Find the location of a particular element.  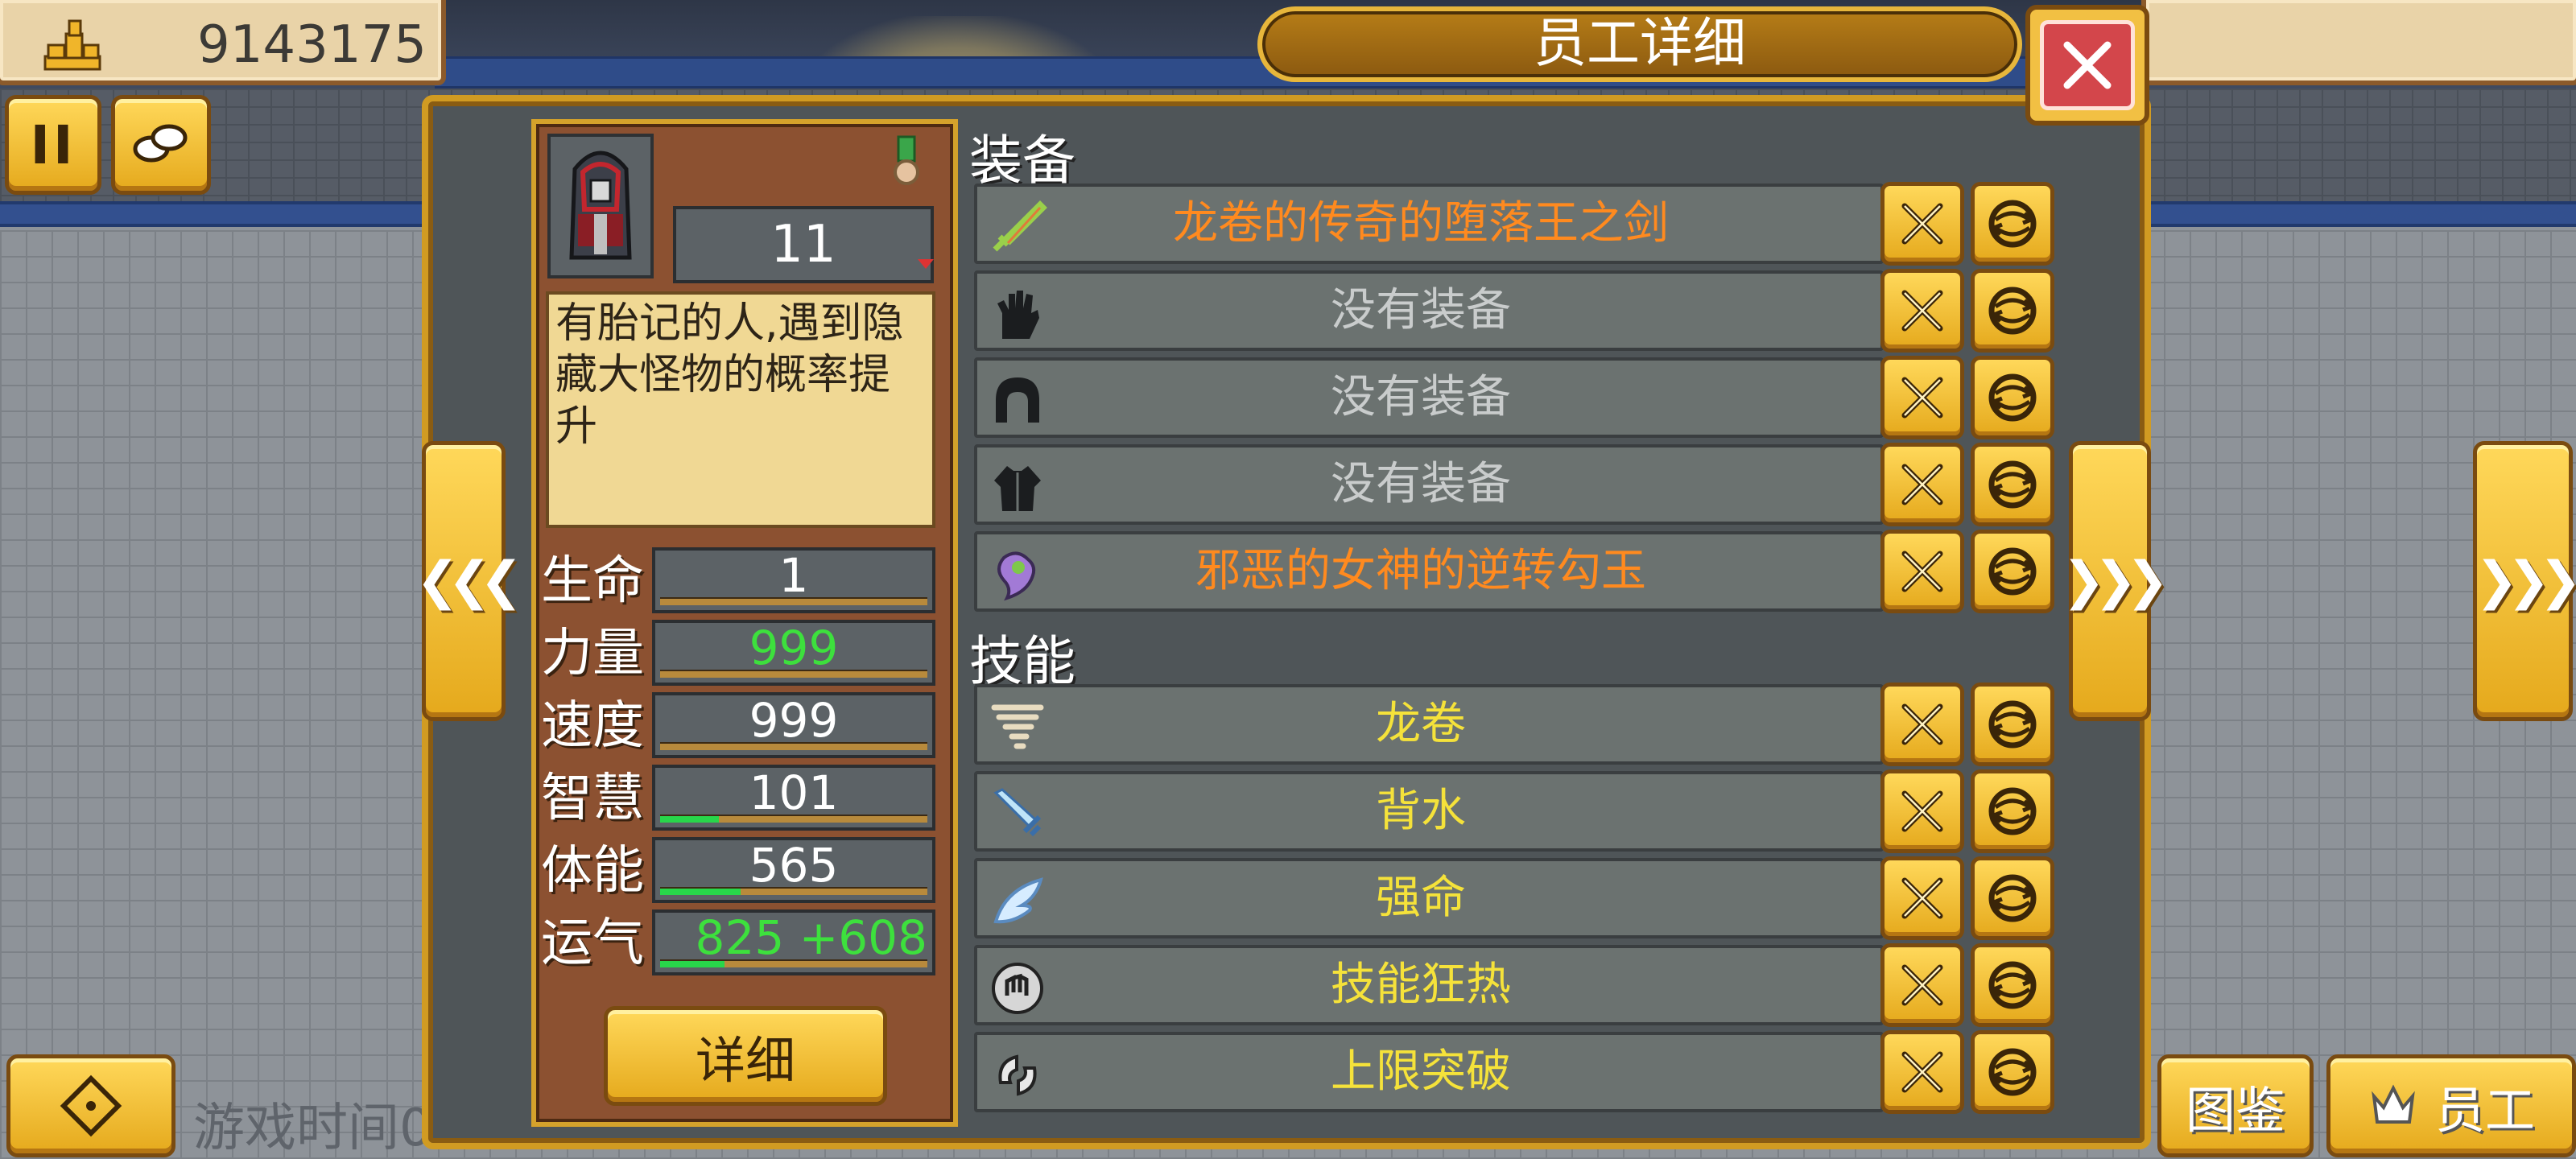

skill-row: 技能狂热 is located at coordinates (1429, 985).